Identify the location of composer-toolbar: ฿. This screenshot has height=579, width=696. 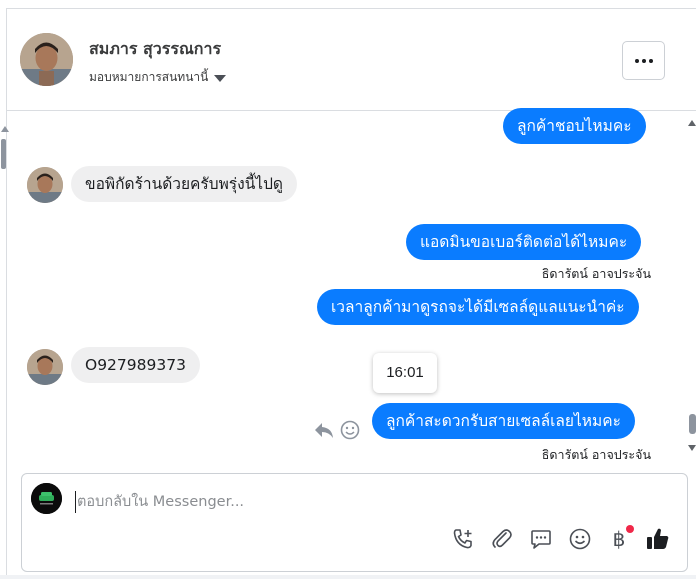
(560, 538).